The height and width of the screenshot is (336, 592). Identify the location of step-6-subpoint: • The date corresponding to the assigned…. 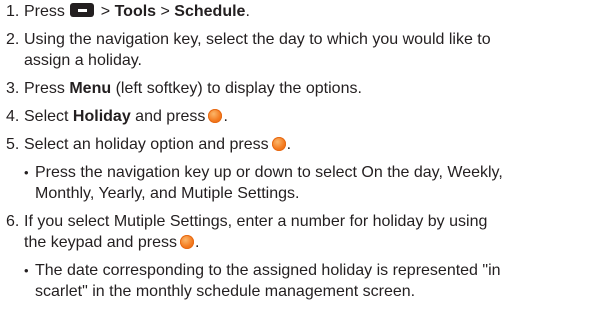
(298, 281).